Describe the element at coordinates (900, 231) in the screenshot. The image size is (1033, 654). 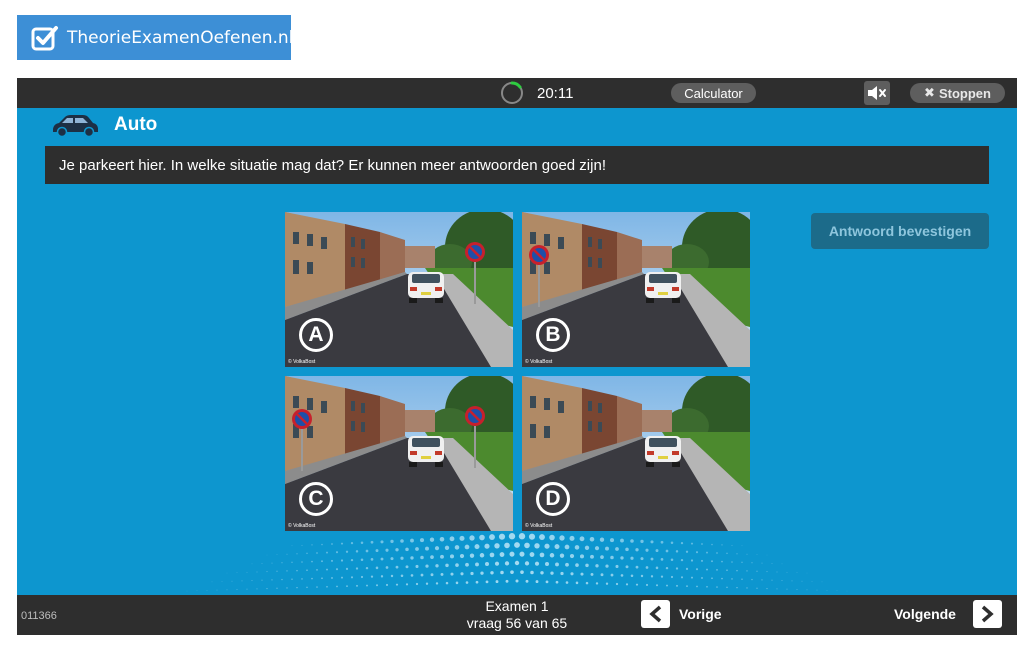
I see `confirm-answer-button: Antwoord bevestigen` at that location.